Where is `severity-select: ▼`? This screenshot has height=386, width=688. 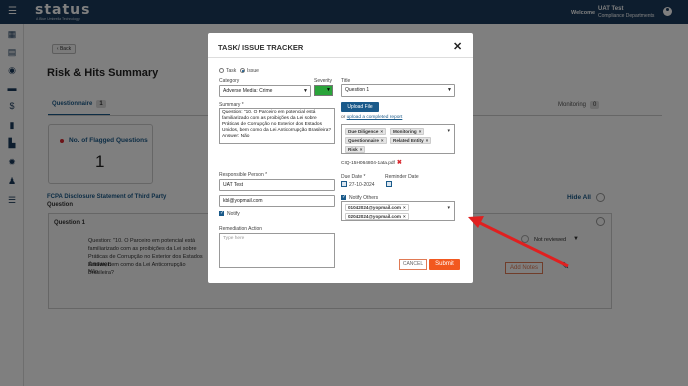 severity-select: ▼ is located at coordinates (323, 90).